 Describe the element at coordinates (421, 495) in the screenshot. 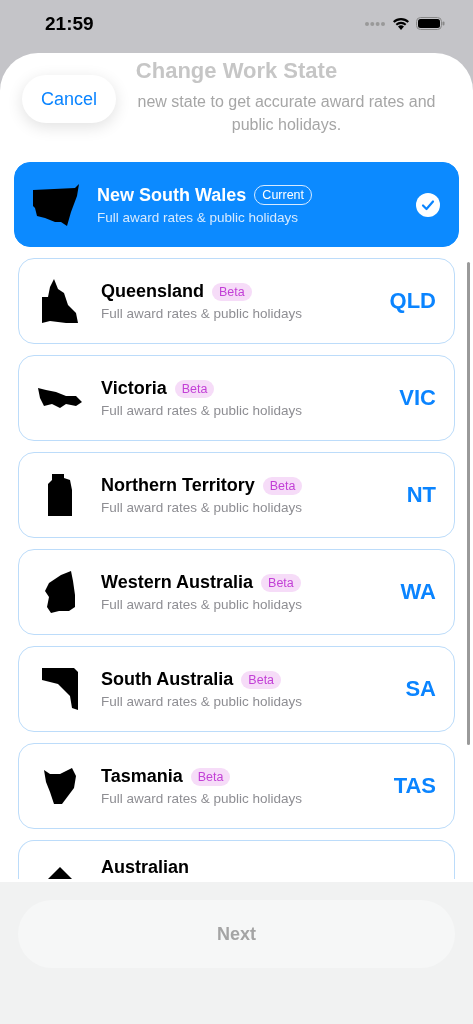

I see `state-code: NT` at that location.